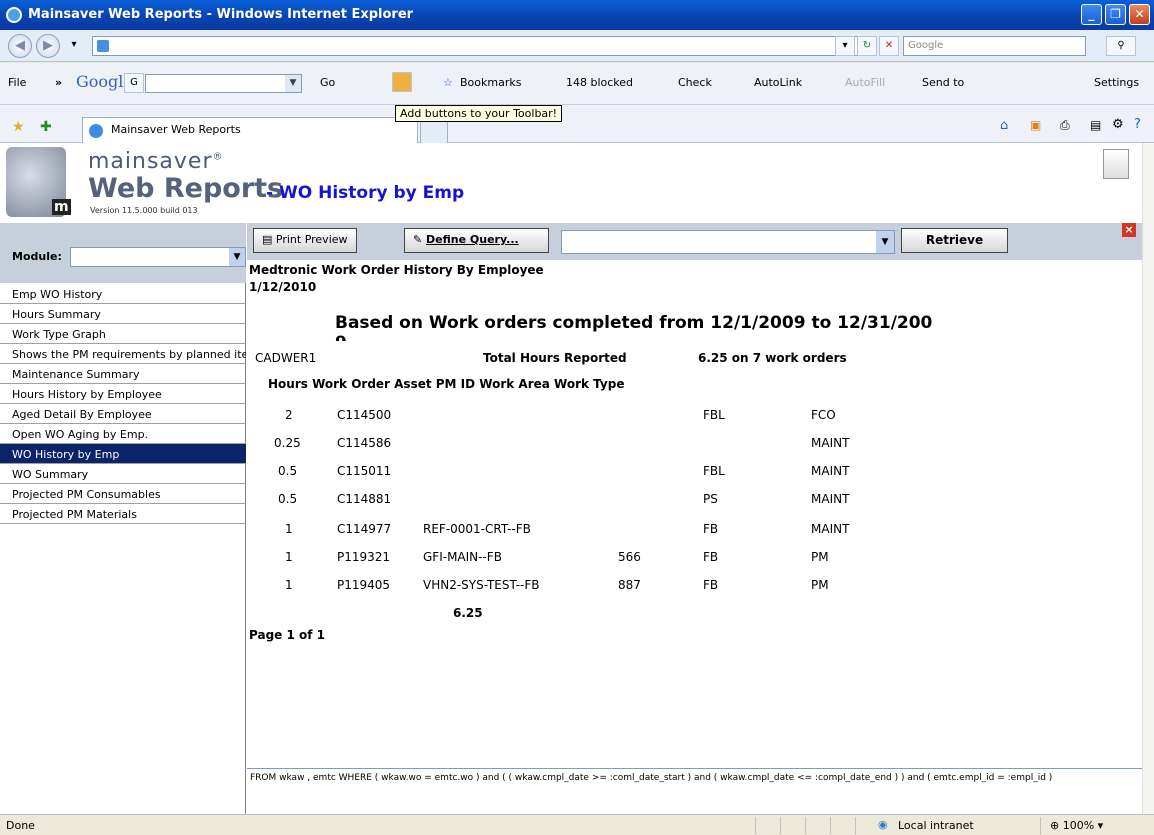 Image resolution: width=1154 pixels, height=835 pixels. Describe the element at coordinates (123, 454) in the screenshot. I see `report-item-selected: WO History by Emp` at that location.